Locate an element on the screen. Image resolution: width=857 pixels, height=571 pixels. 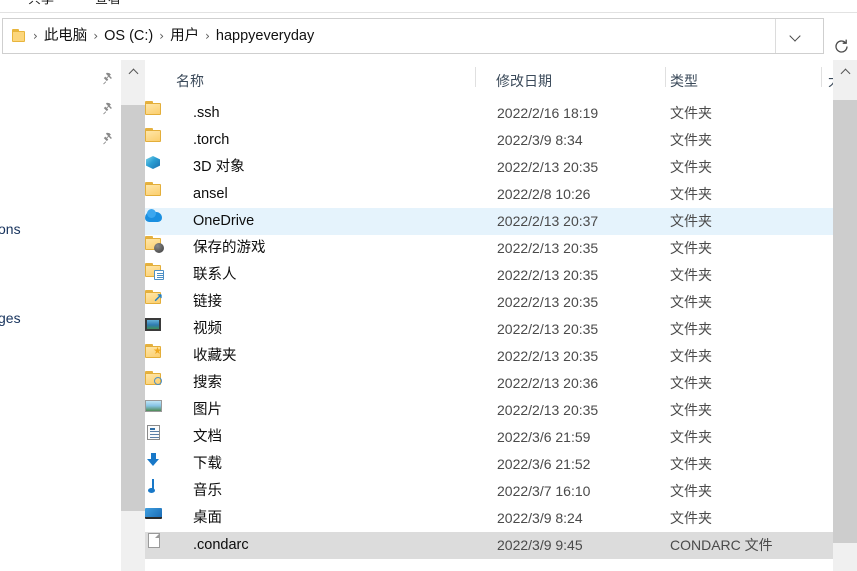
file-row: 桌面 2022/3/9 8:24 文件夹 is located at coordinates (489, 518).